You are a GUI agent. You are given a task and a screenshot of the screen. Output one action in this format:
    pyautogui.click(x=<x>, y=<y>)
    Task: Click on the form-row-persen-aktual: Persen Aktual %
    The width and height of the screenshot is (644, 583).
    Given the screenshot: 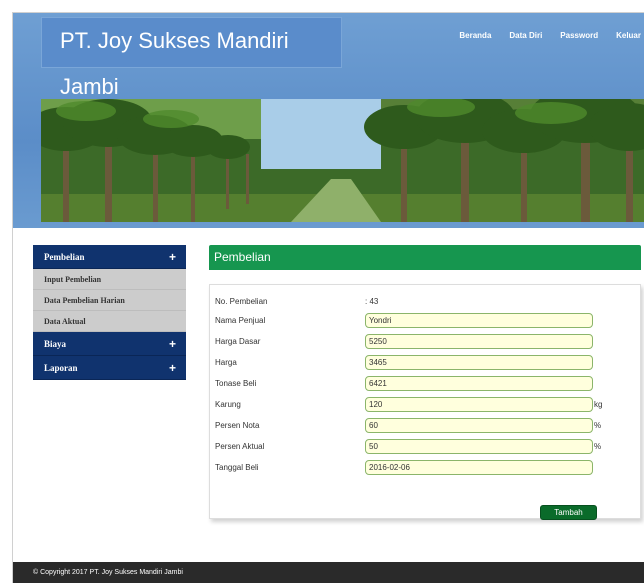 What is the action you would take?
    pyautogui.click(x=408, y=446)
    